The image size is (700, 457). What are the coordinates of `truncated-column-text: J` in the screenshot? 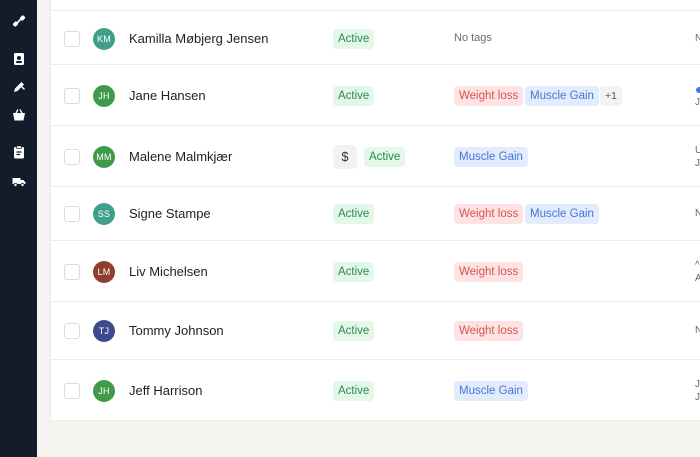 It's located at (697, 384).